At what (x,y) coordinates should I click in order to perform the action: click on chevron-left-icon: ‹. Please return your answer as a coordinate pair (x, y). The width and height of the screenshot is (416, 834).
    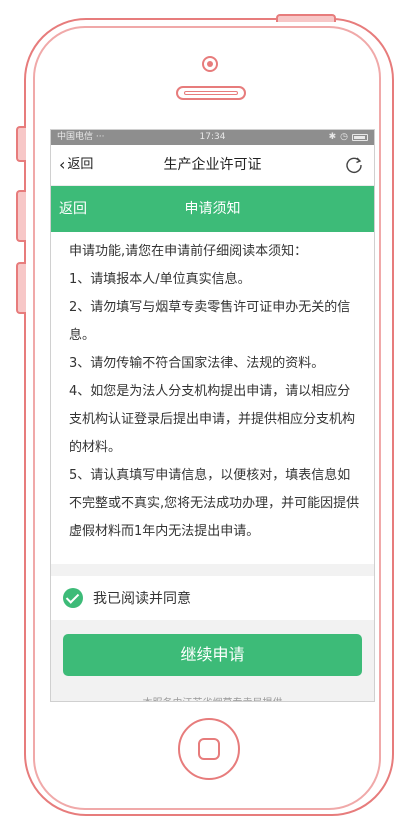
    Looking at the image, I should click on (62, 164).